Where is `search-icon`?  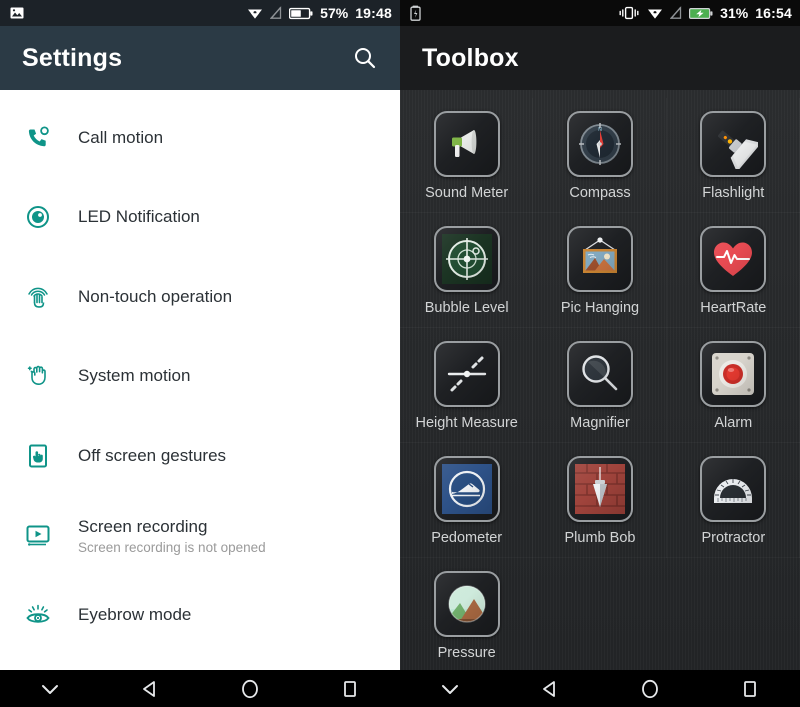 search-icon is located at coordinates (365, 58).